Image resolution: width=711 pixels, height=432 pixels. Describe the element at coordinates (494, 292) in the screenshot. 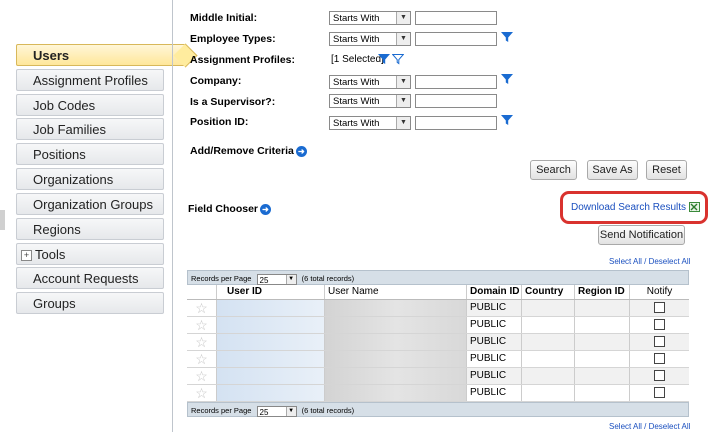

I see `column-header: Domain ID` at that location.